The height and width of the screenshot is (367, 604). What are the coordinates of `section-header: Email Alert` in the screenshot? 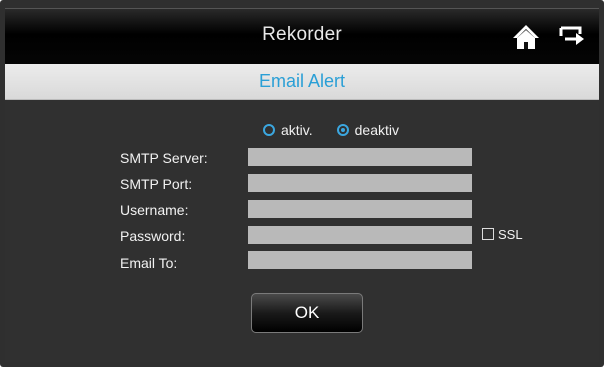 It's located at (302, 82).